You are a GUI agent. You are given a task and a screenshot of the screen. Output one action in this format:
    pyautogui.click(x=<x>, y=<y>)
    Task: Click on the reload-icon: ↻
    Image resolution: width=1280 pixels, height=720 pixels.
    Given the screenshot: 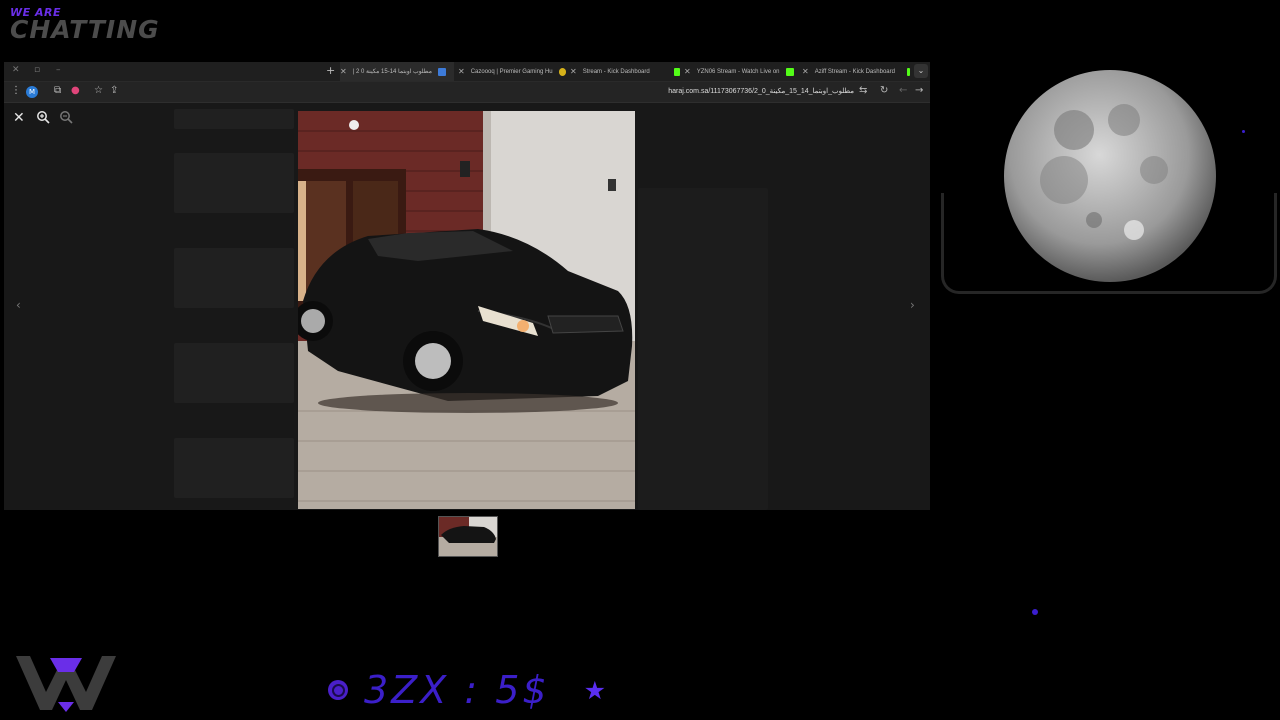 What is the action you would take?
    pyautogui.click(x=884, y=90)
    